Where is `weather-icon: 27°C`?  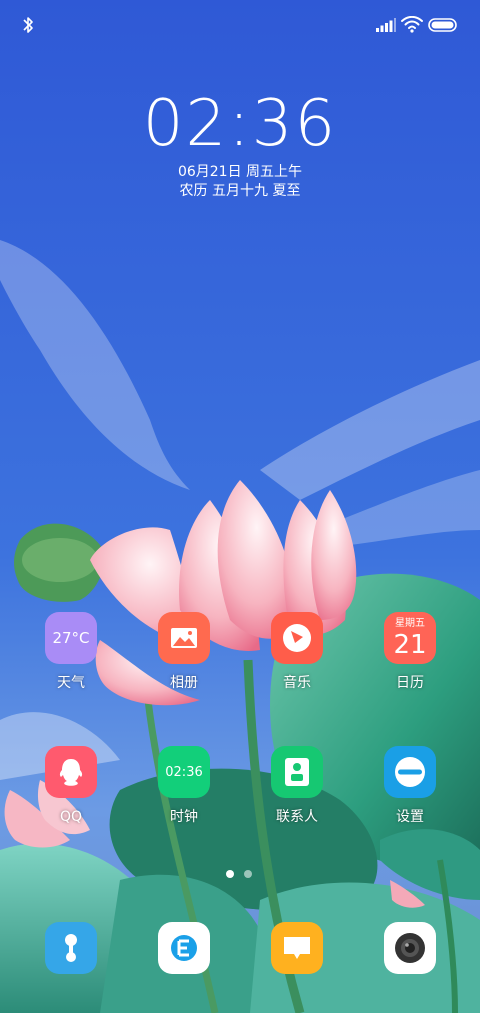
weather-icon: 27°C is located at coordinates (71, 638).